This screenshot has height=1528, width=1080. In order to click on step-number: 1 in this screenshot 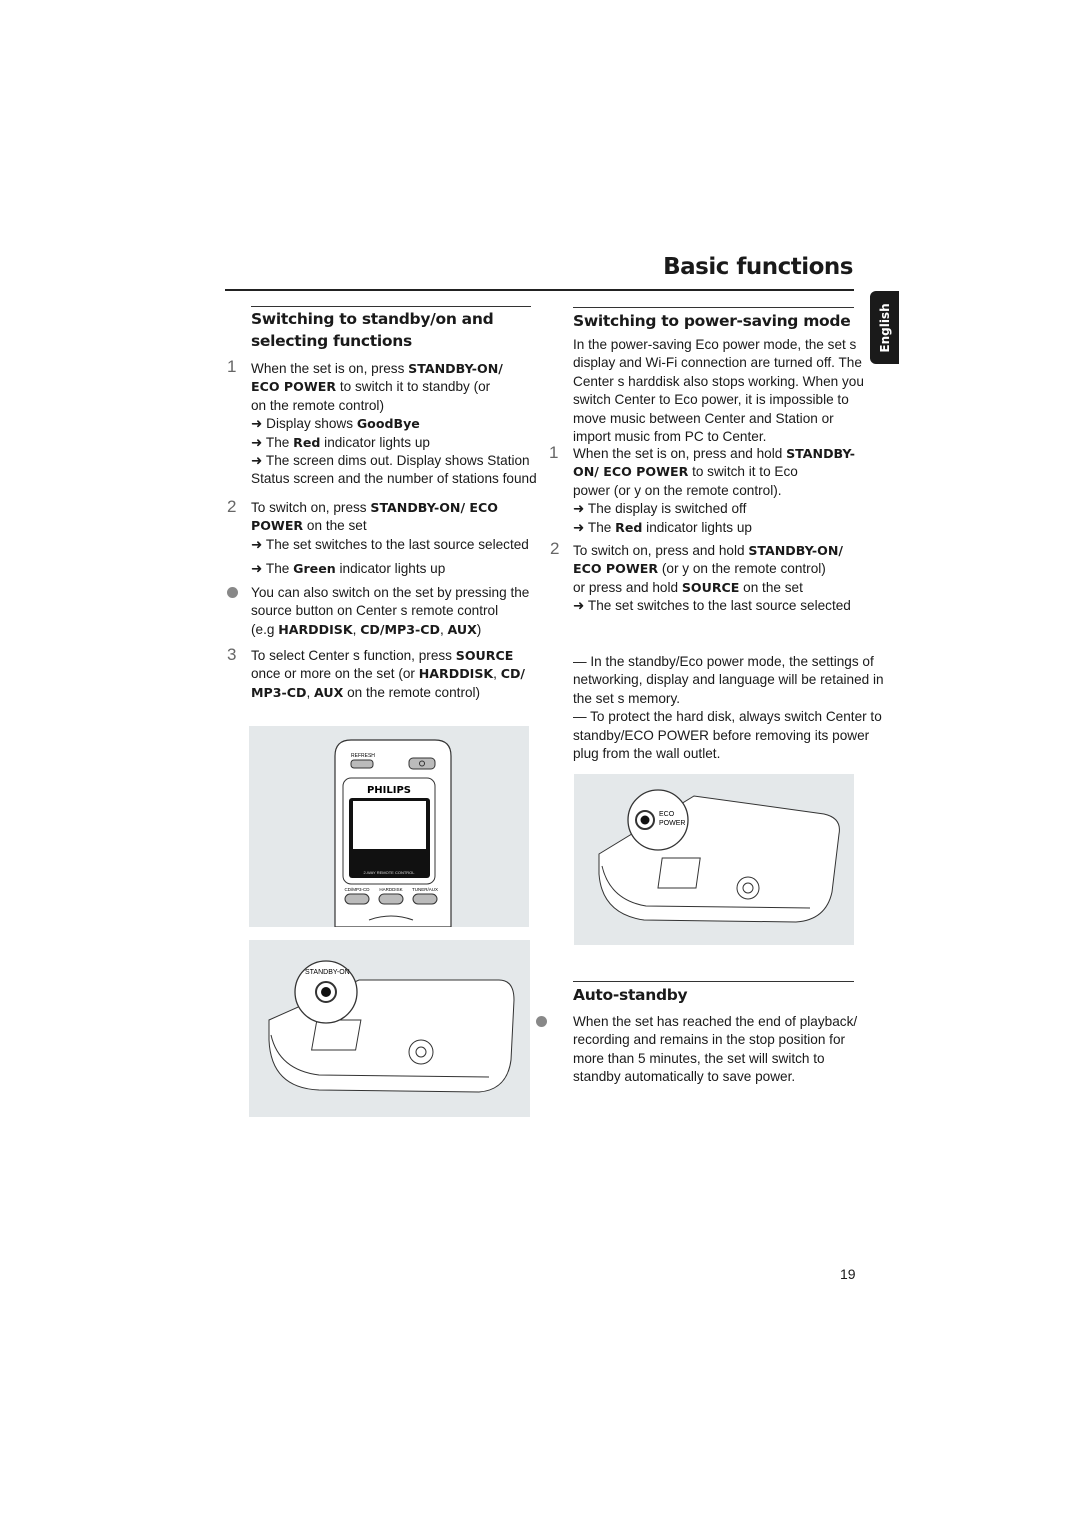, I will do `click(554, 452)`.